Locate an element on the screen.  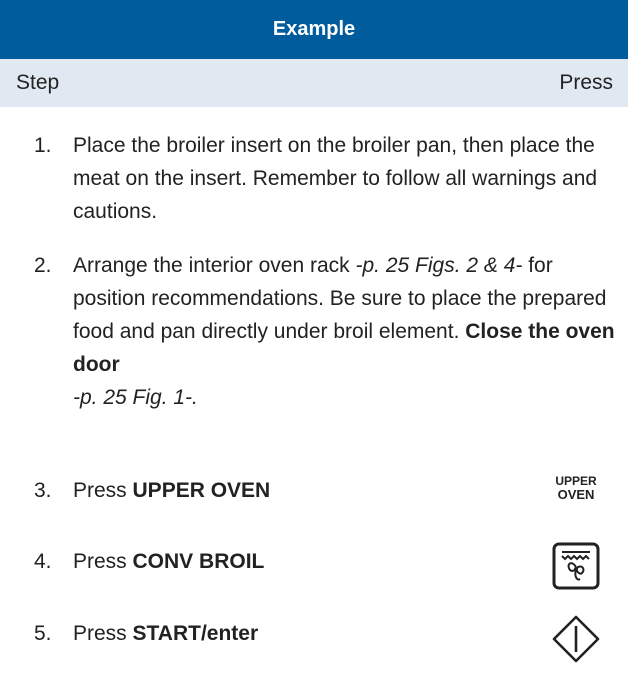
upper-oven-key-icon: UPPER OVEN is located at coordinates (576, 488).